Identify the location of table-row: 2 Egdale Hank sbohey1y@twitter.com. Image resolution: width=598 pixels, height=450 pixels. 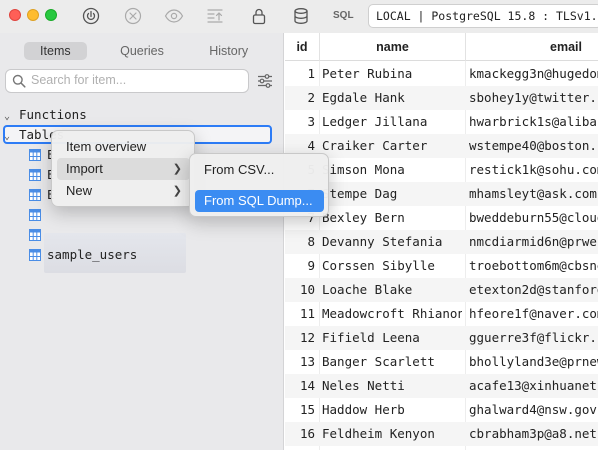
(441, 98).